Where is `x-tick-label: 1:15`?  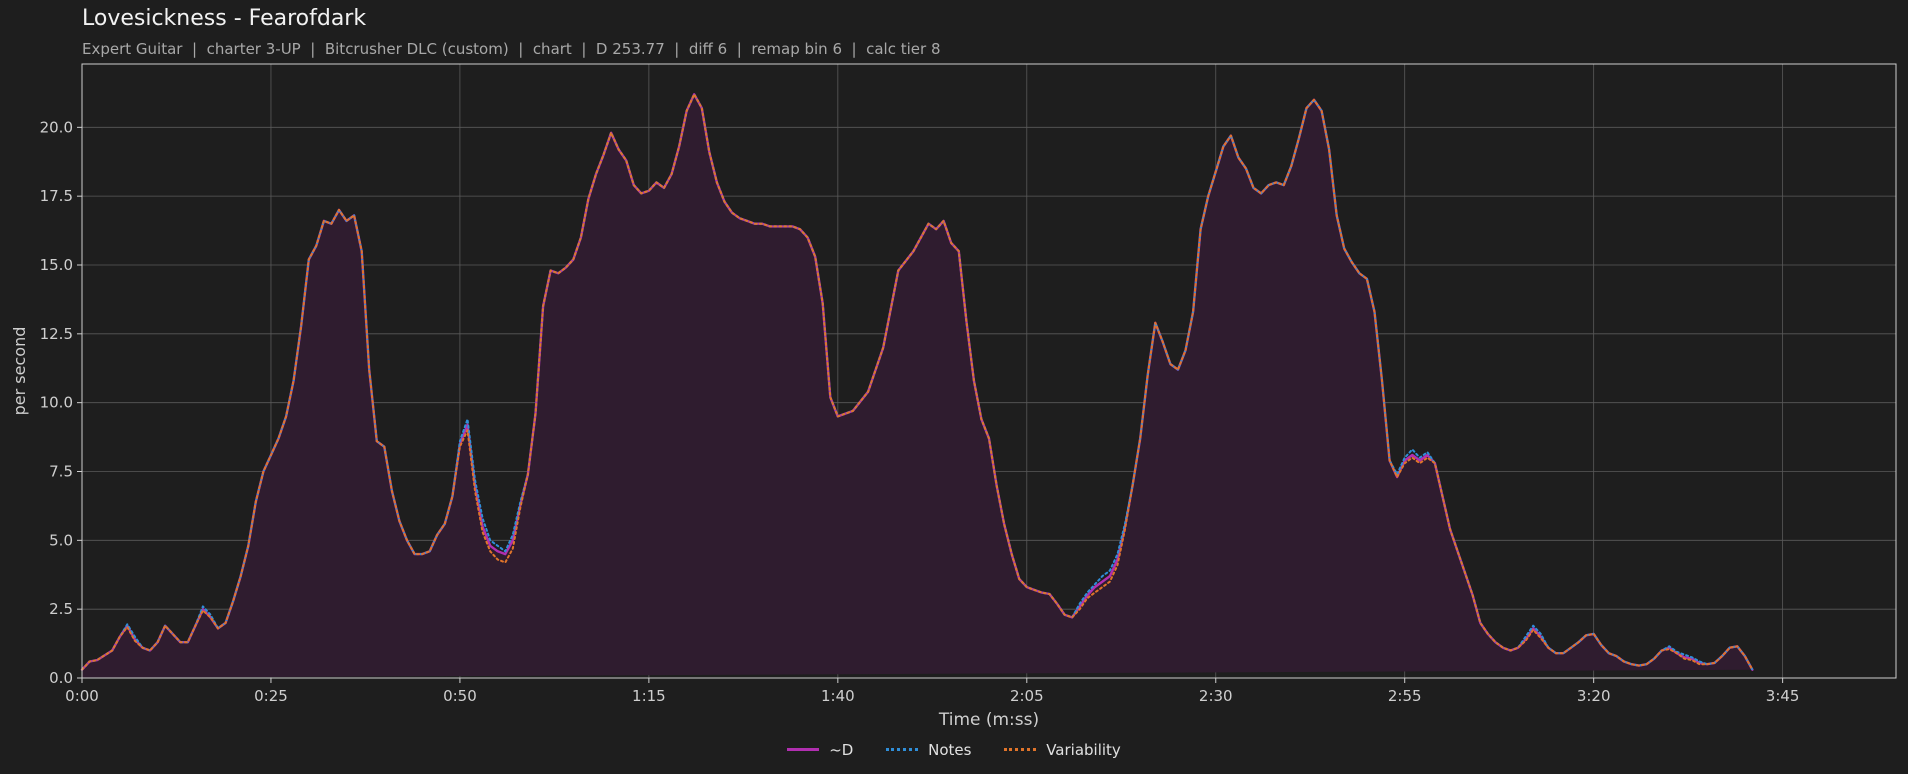
x-tick-label: 1:15 is located at coordinates (649, 696).